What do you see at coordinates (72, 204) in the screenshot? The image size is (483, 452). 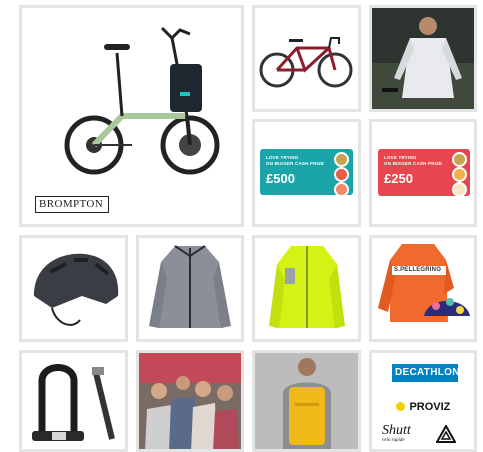 I see `brompton-logo: BROMPTON` at bounding box center [72, 204].